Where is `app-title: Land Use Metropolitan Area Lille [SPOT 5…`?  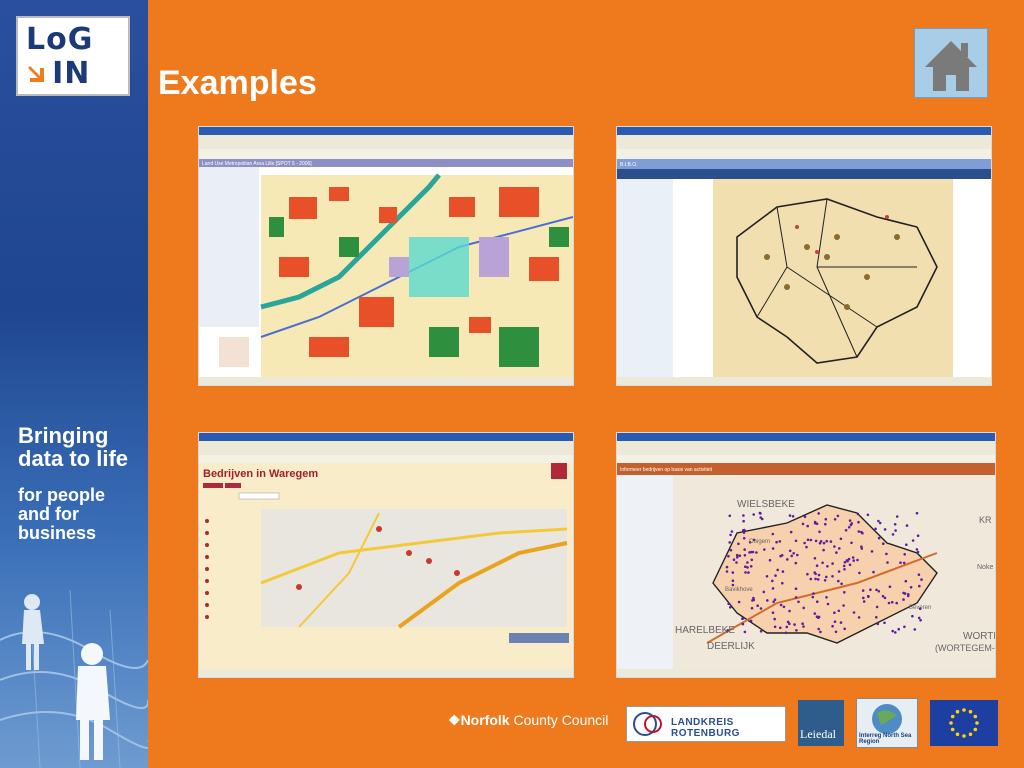 app-title: Land Use Metropolitan Area Lille [SPOT 5… is located at coordinates (257, 164).